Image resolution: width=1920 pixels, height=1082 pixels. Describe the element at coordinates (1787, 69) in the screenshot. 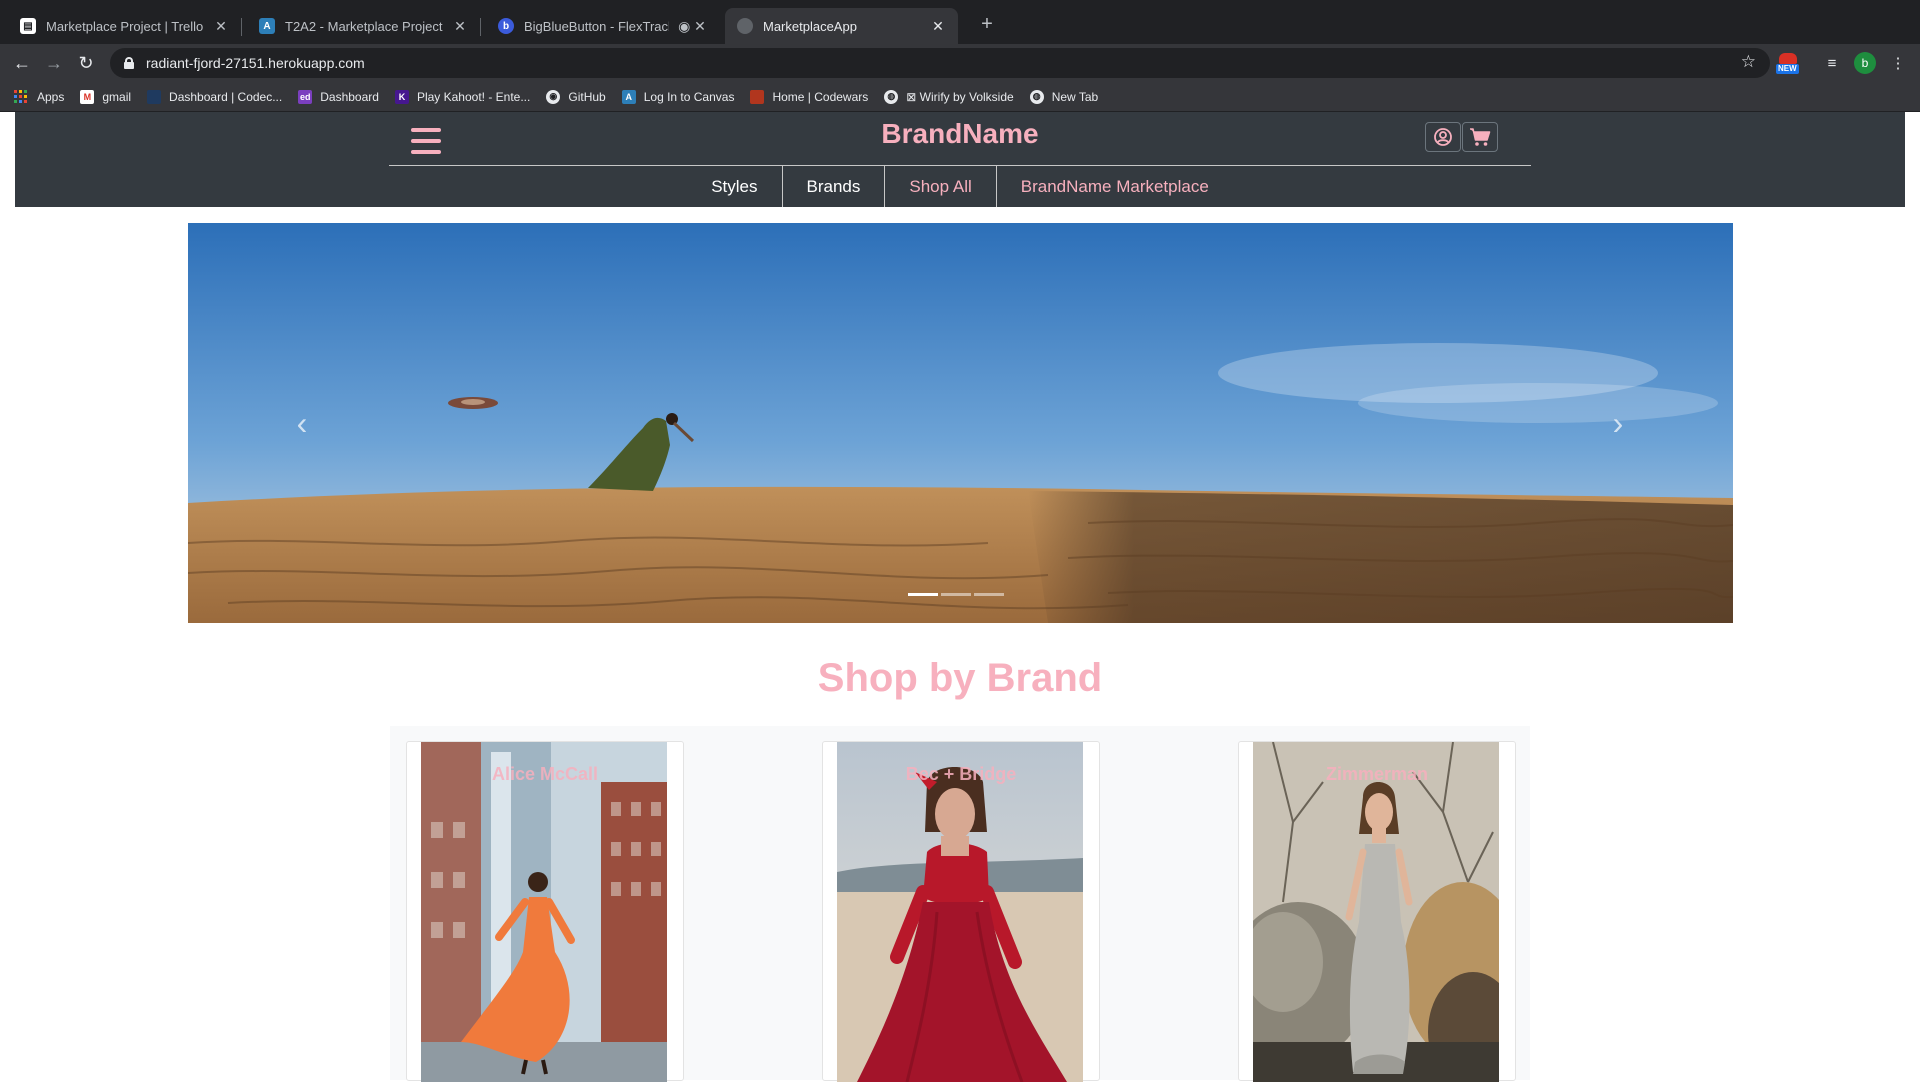

I see `new-badge: NEW` at that location.